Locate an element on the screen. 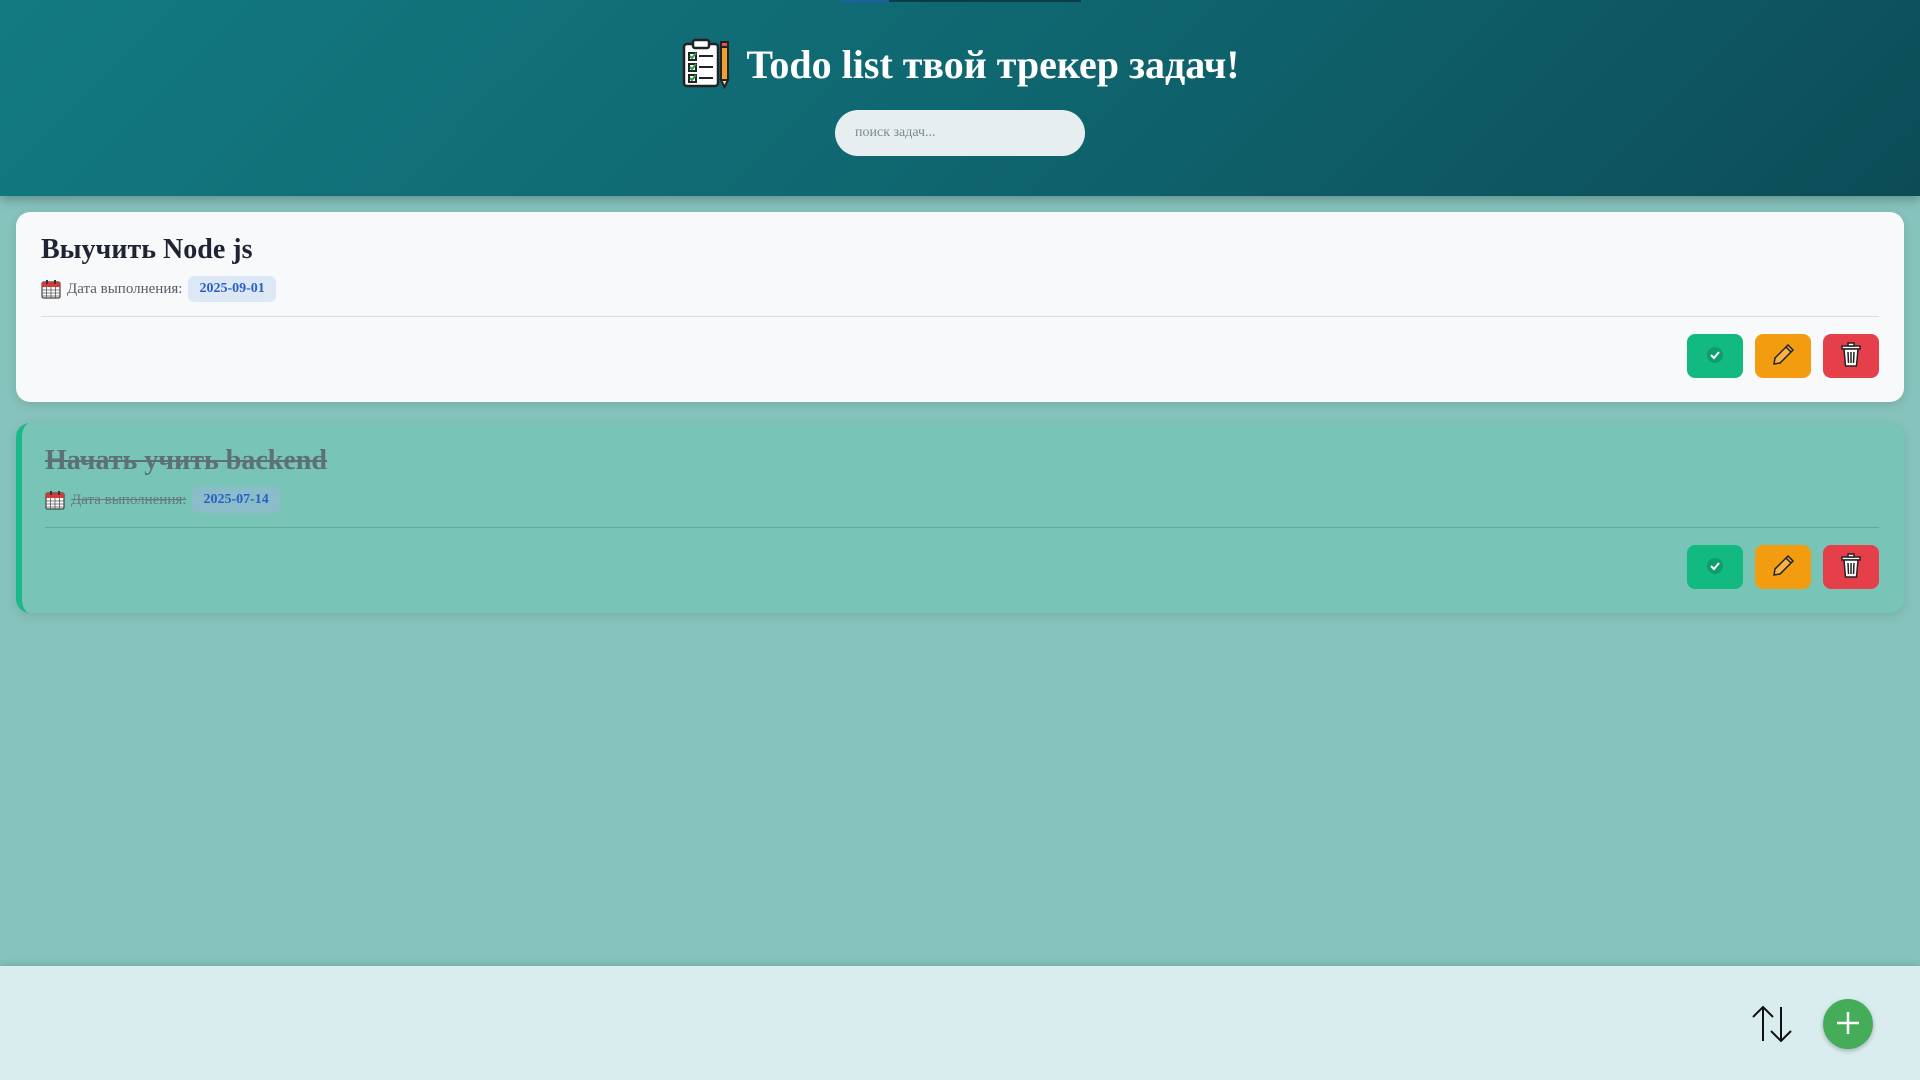 The height and width of the screenshot is (1080, 1920). add-task-button is located at coordinates (1848, 1024).